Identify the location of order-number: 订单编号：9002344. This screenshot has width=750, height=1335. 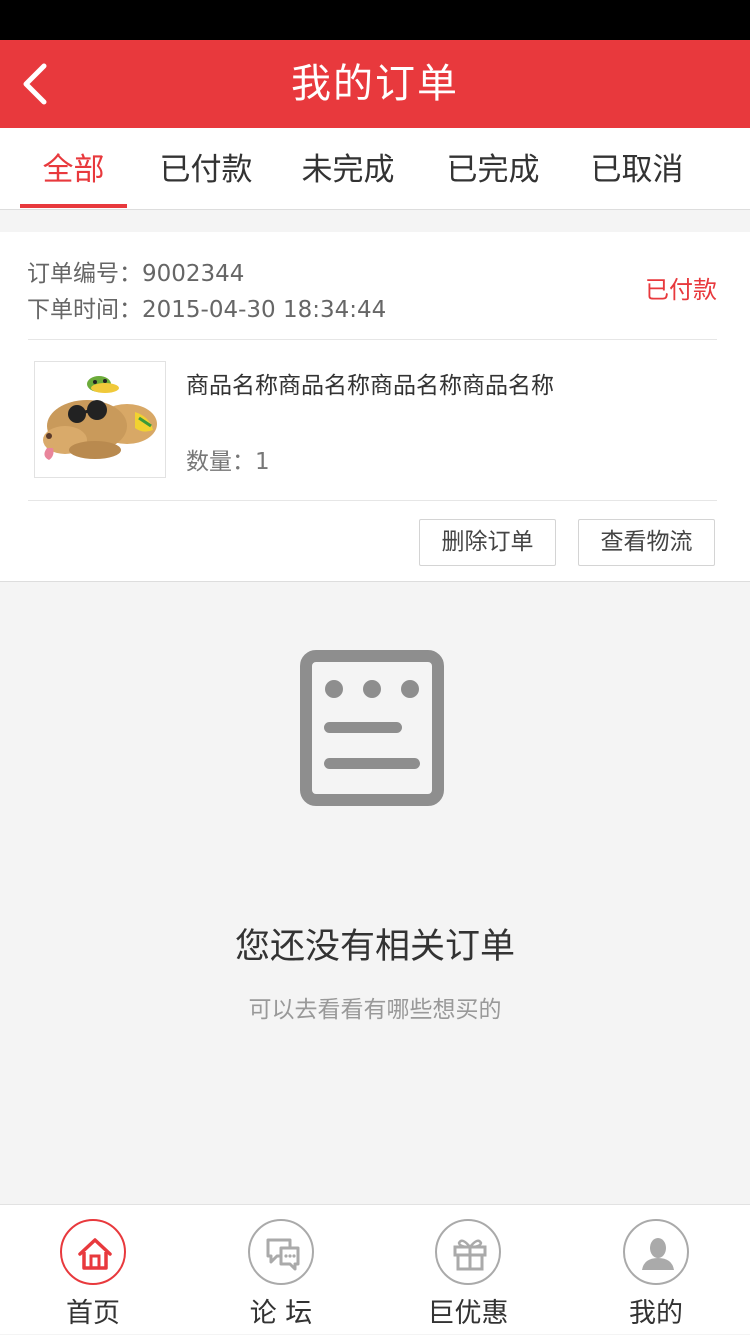
(135, 271).